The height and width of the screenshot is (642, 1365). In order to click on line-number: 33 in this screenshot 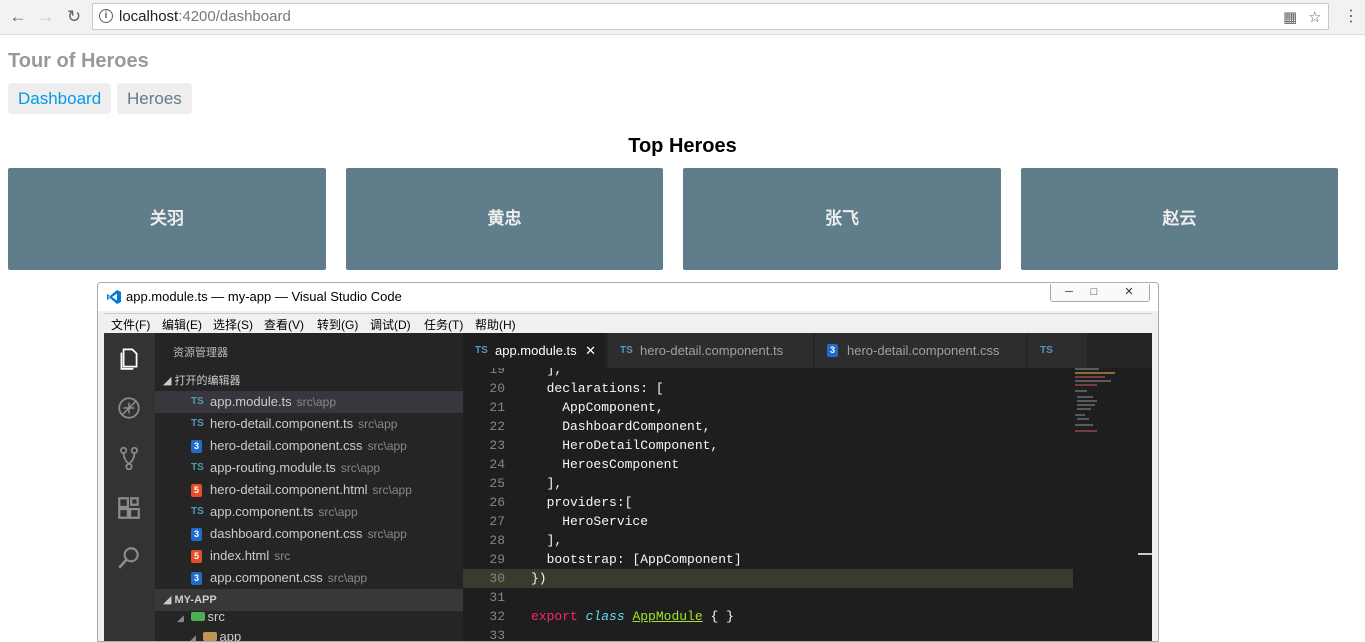, I will do `click(497, 635)`.